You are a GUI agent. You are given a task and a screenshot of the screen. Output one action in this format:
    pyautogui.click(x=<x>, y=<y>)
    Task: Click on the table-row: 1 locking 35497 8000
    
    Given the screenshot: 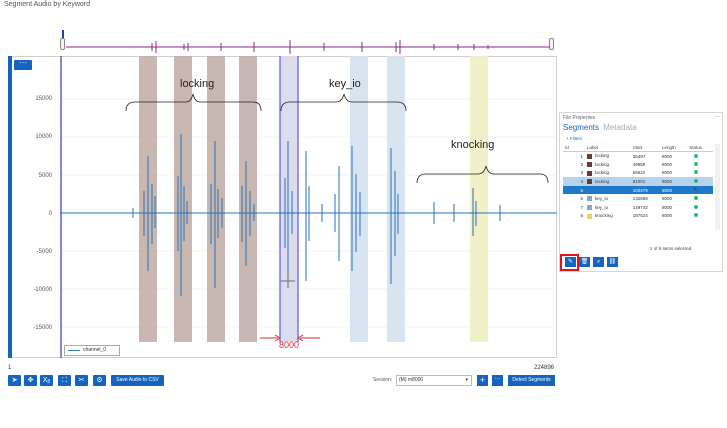 What is the action you would take?
    pyautogui.click(x=638, y=156)
    